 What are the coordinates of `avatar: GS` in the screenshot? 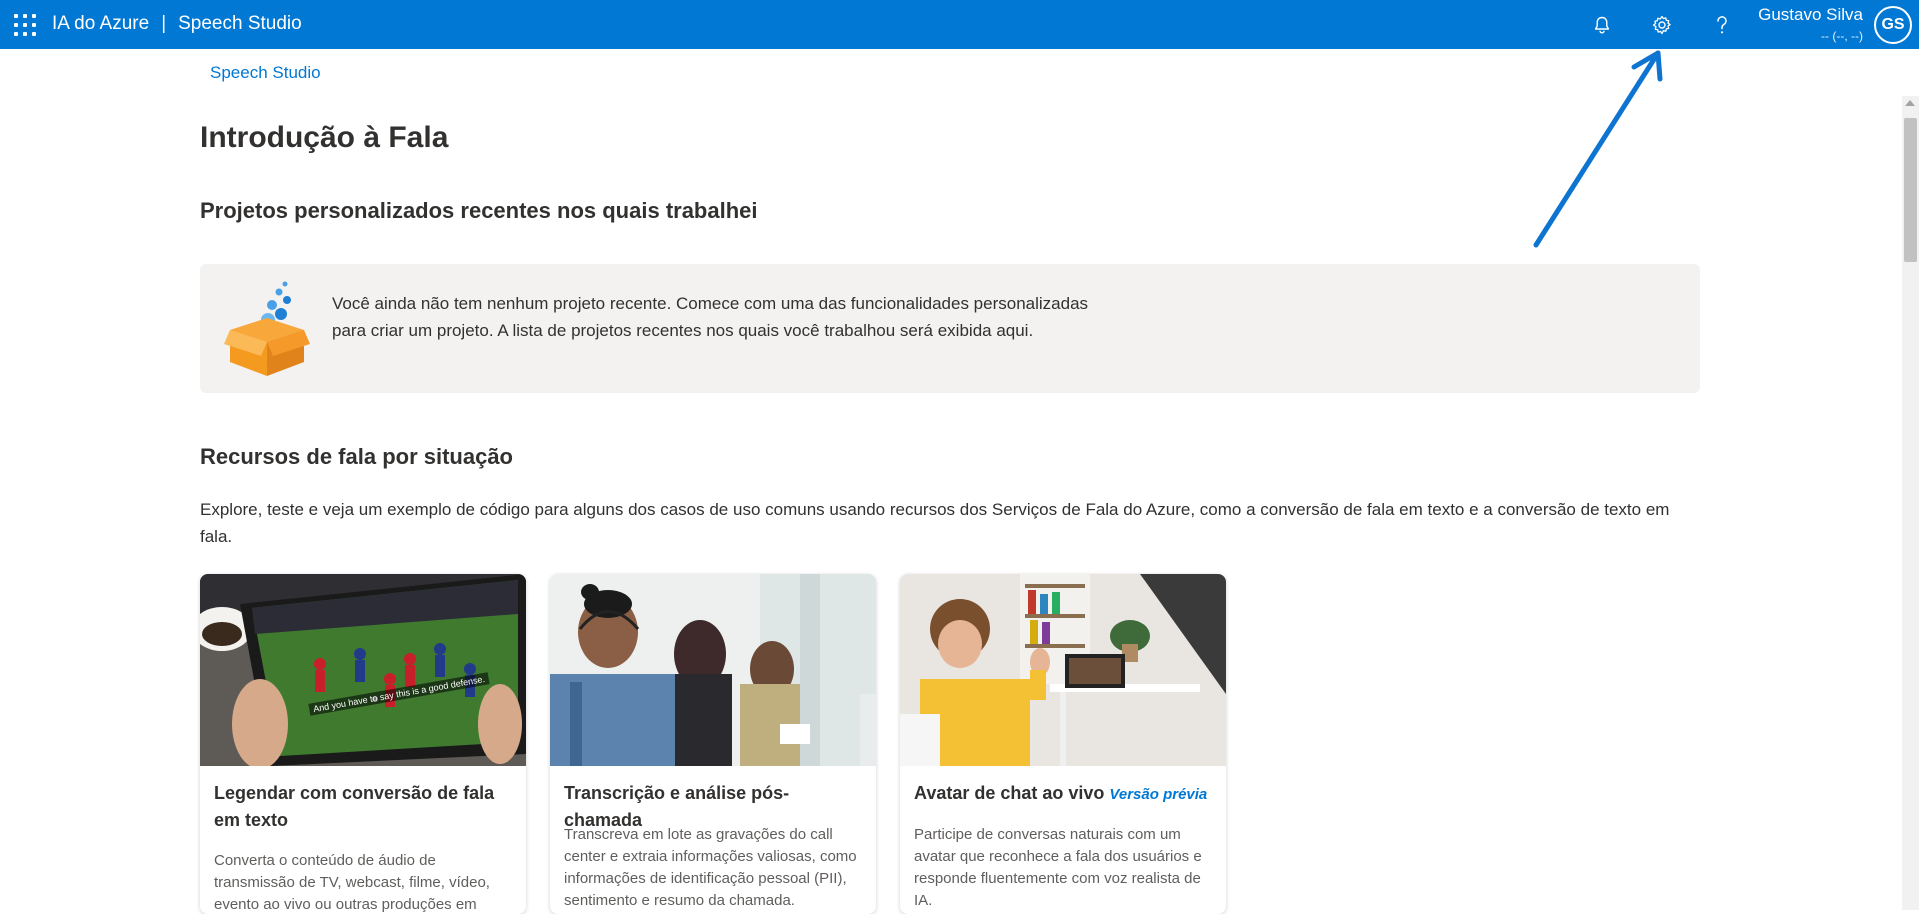 It's located at (1893, 25).